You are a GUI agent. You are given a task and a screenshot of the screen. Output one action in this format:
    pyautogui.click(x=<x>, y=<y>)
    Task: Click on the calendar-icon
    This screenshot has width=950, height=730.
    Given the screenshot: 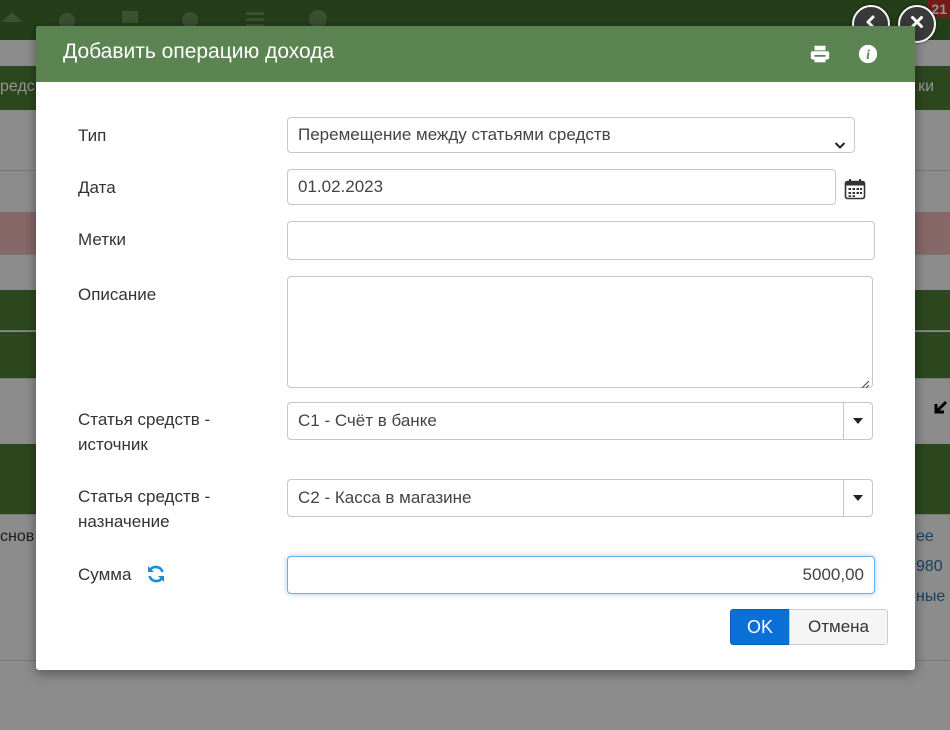 What is the action you would take?
    pyautogui.click(x=855, y=189)
    